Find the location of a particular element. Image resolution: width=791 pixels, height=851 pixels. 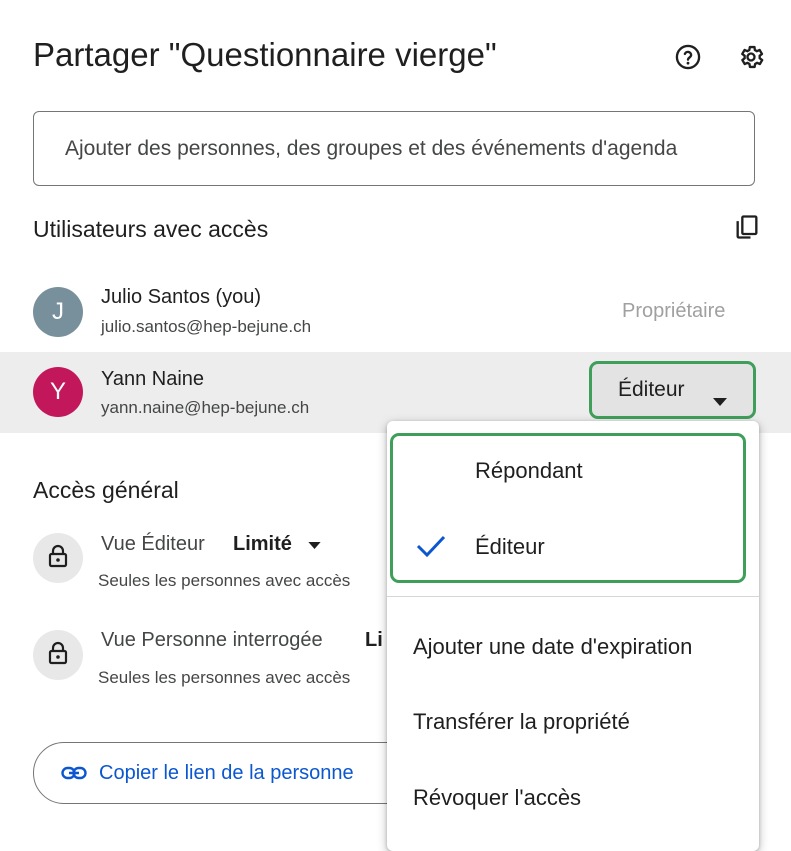

settings-button is located at coordinates (751, 59).